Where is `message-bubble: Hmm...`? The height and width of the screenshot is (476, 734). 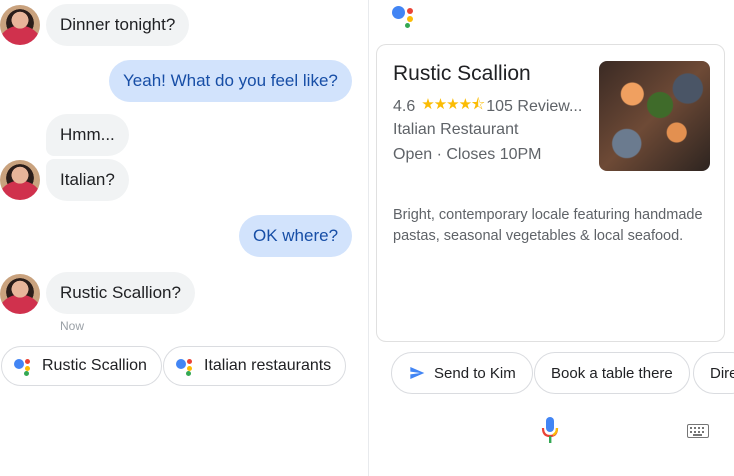 message-bubble: Hmm... is located at coordinates (87, 135).